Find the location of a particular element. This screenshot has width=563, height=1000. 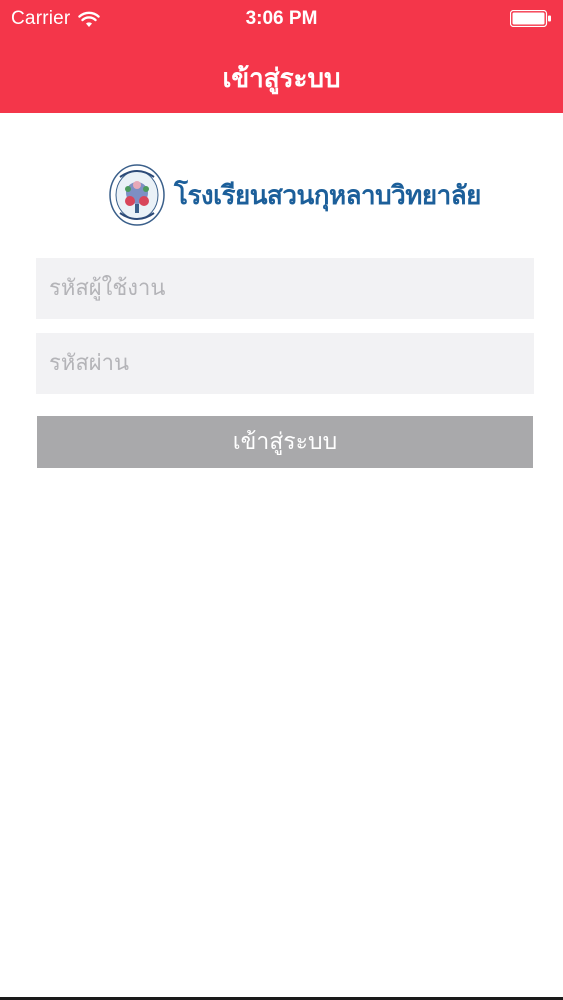

school-seal-icon is located at coordinates (137, 195).